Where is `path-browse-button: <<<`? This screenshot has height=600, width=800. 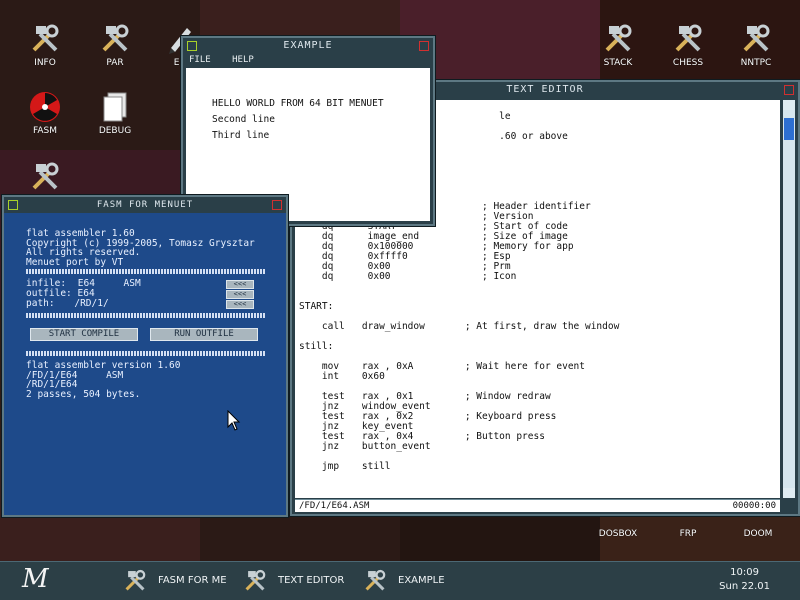 path-browse-button: <<< is located at coordinates (240, 304).